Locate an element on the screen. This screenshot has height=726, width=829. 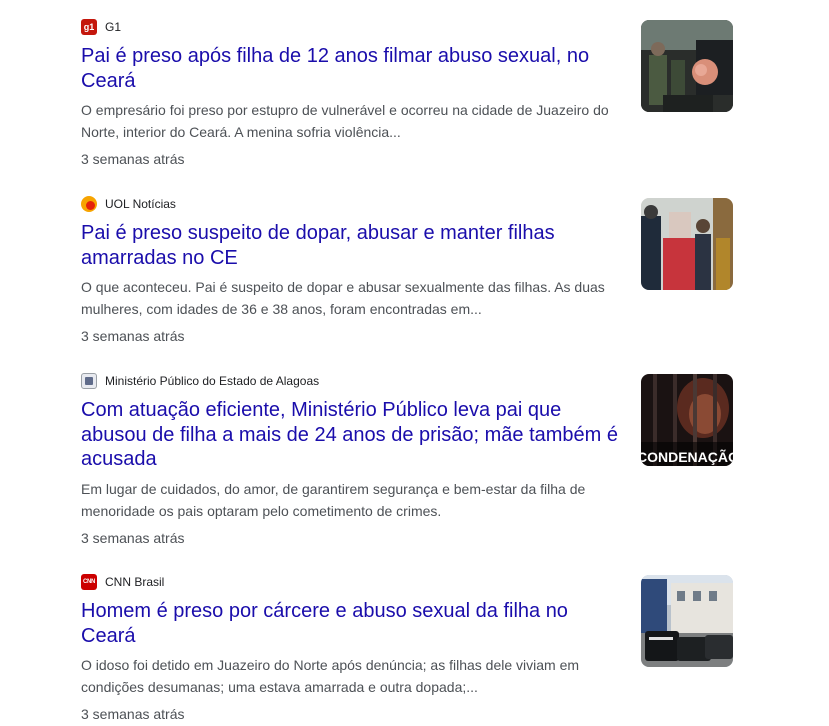
suspect-escorted-photo is located at coordinates (687, 244).